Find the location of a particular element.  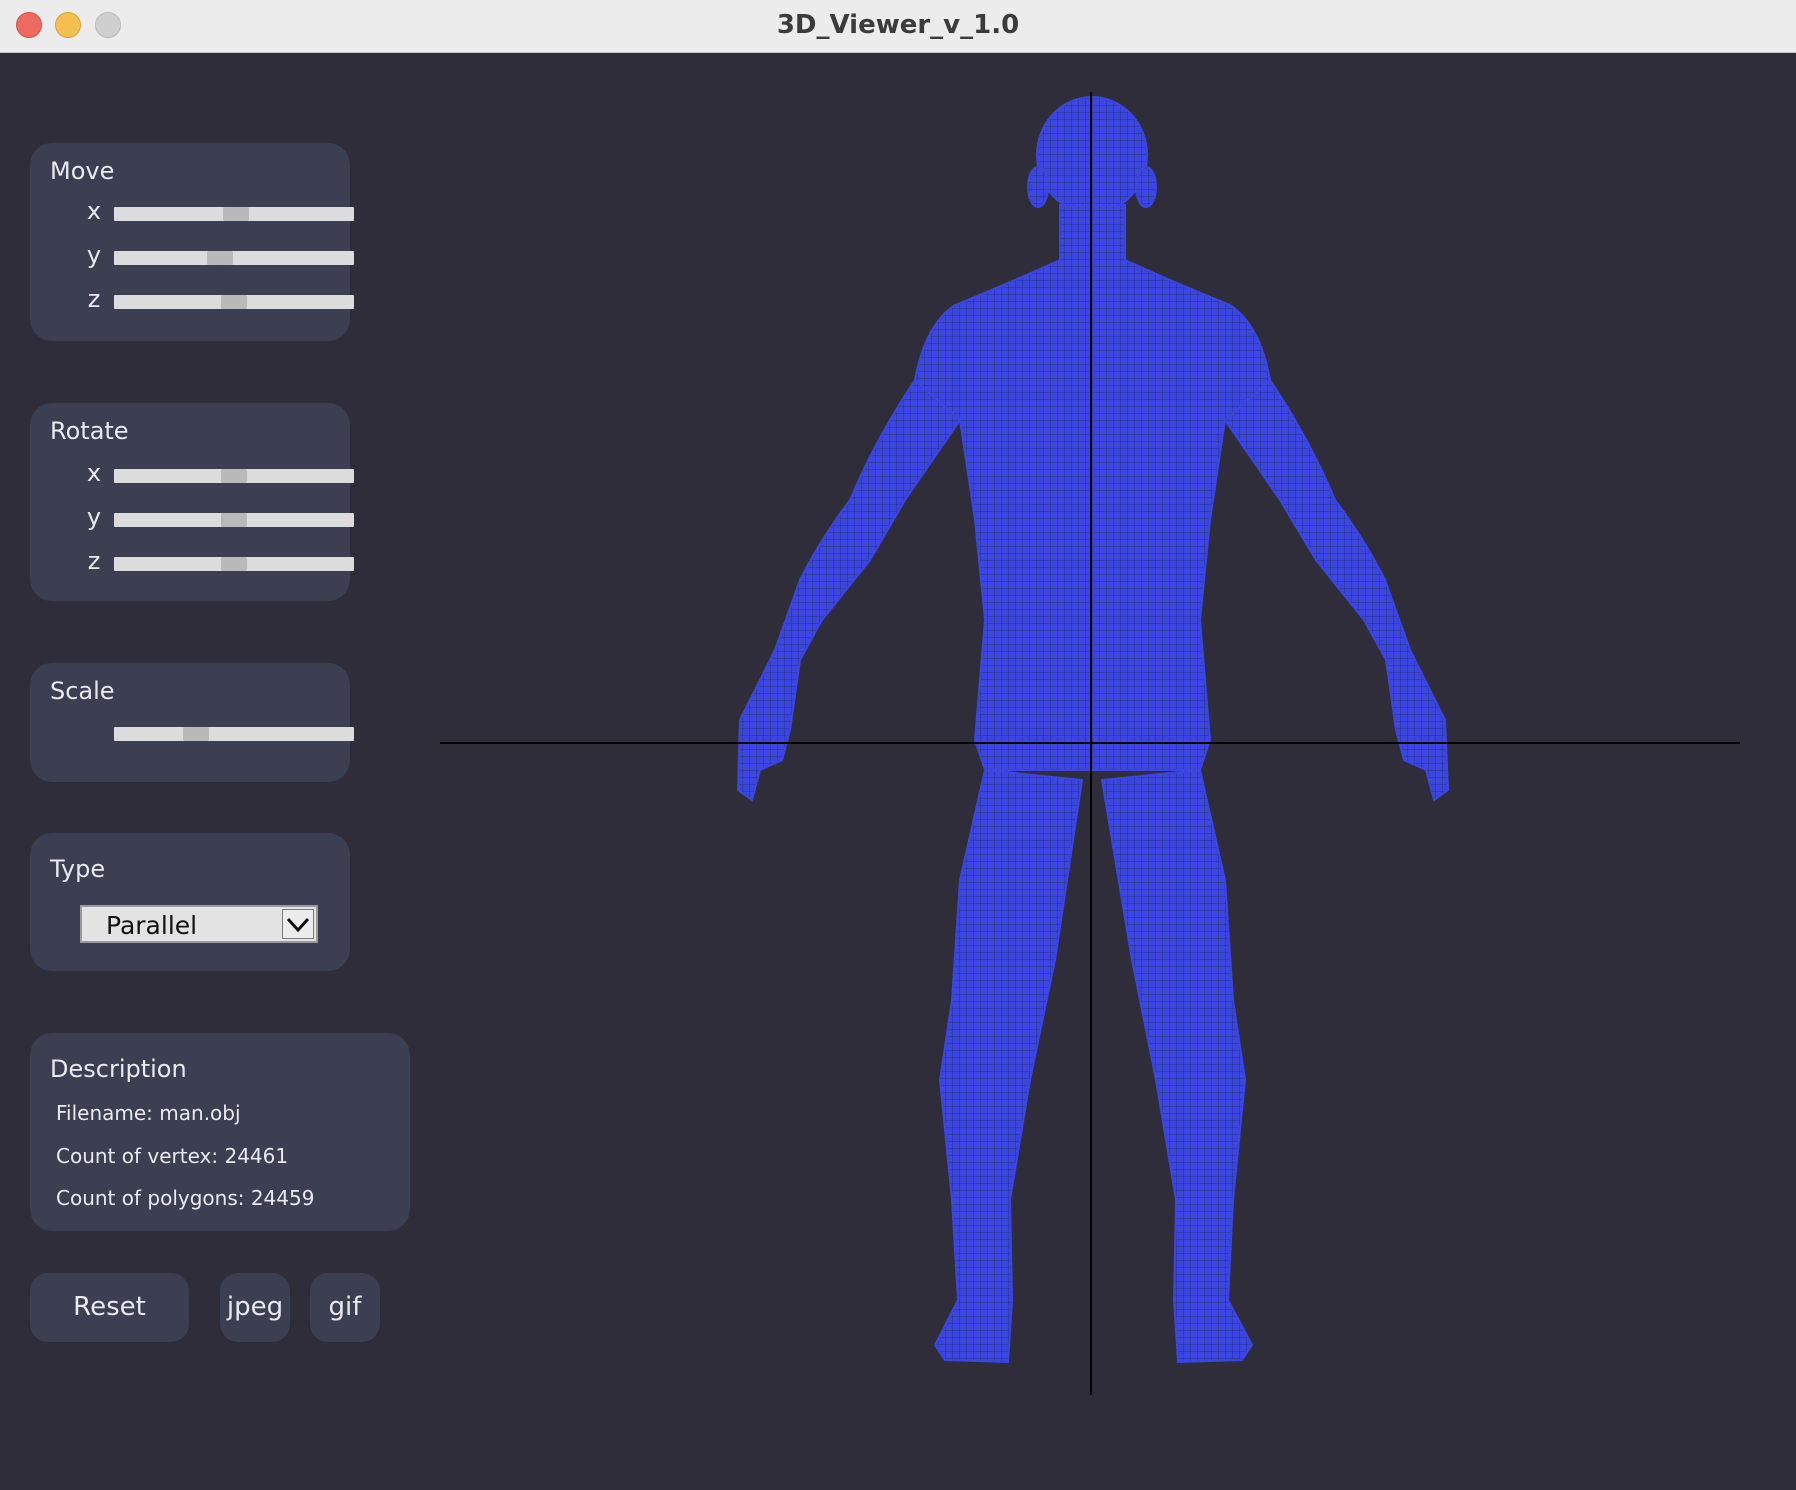

window-title: 3D_Viewer_v_1.0 is located at coordinates (898, 25).